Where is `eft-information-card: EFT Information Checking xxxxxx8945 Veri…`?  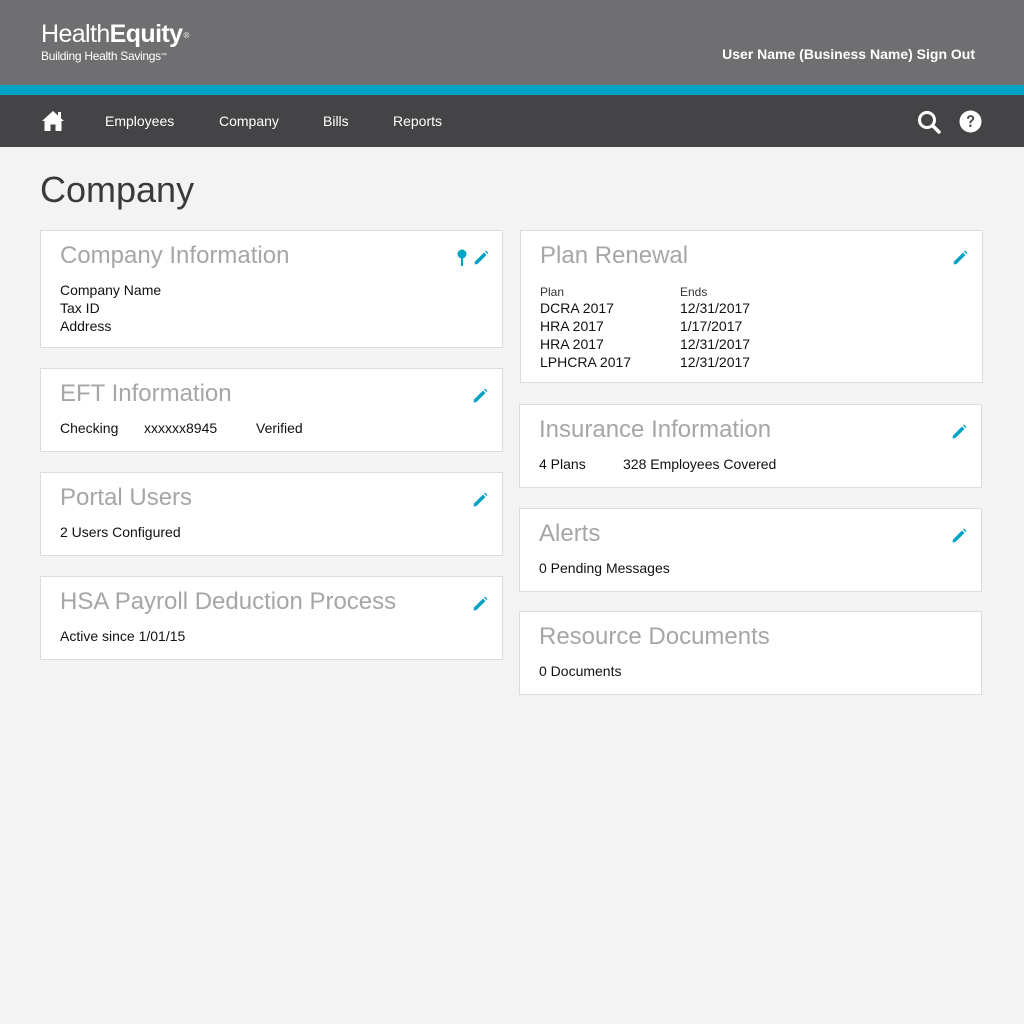 eft-information-card: EFT Information Checking xxxxxx8945 Veri… is located at coordinates (271, 410).